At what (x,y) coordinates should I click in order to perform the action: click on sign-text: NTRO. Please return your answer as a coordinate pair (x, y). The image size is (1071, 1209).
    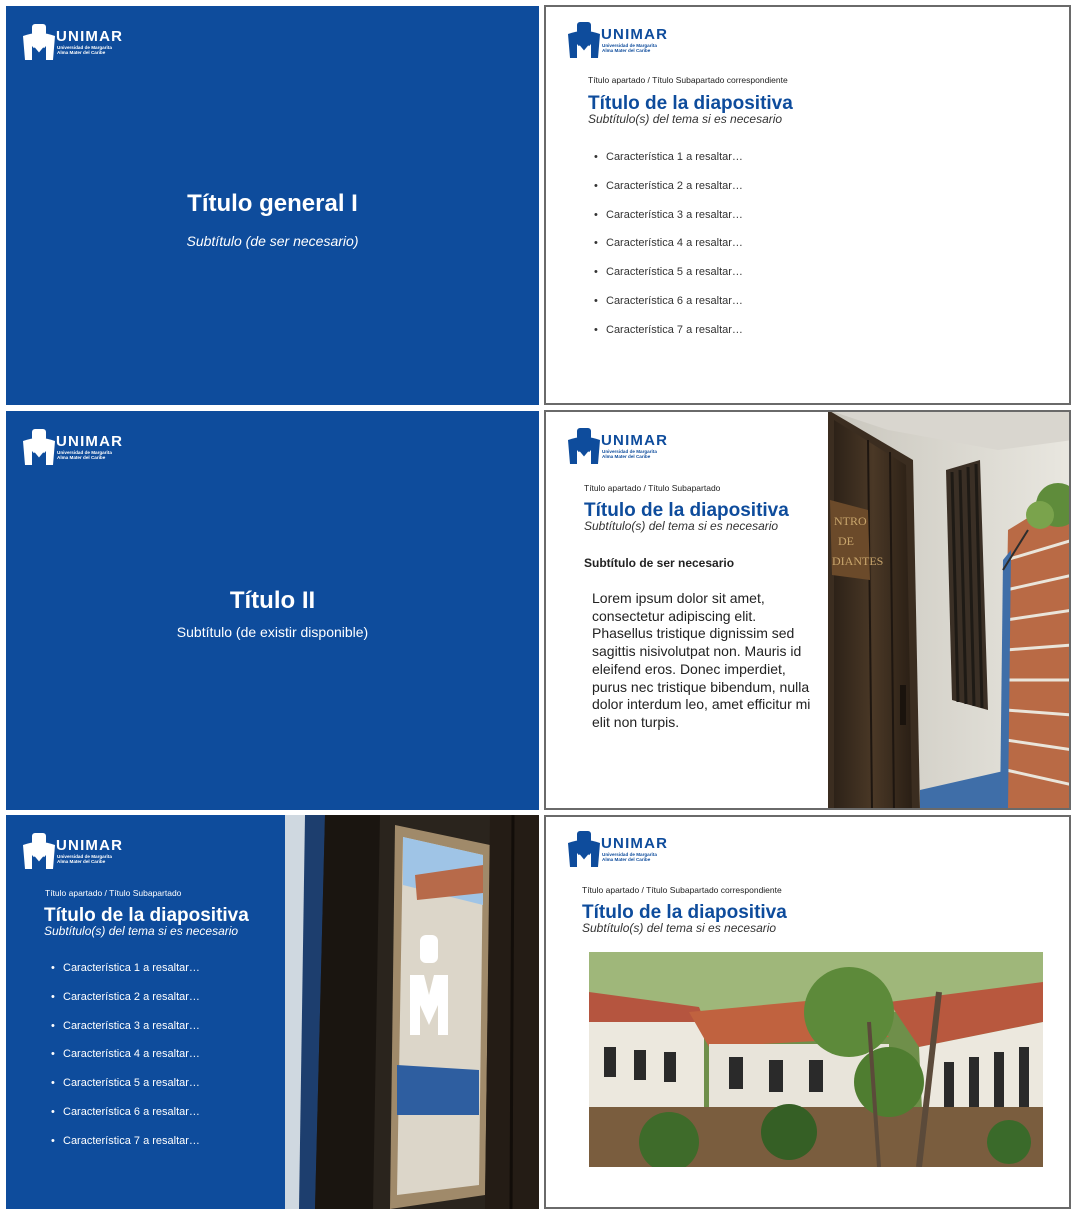
    Looking at the image, I should click on (850, 521).